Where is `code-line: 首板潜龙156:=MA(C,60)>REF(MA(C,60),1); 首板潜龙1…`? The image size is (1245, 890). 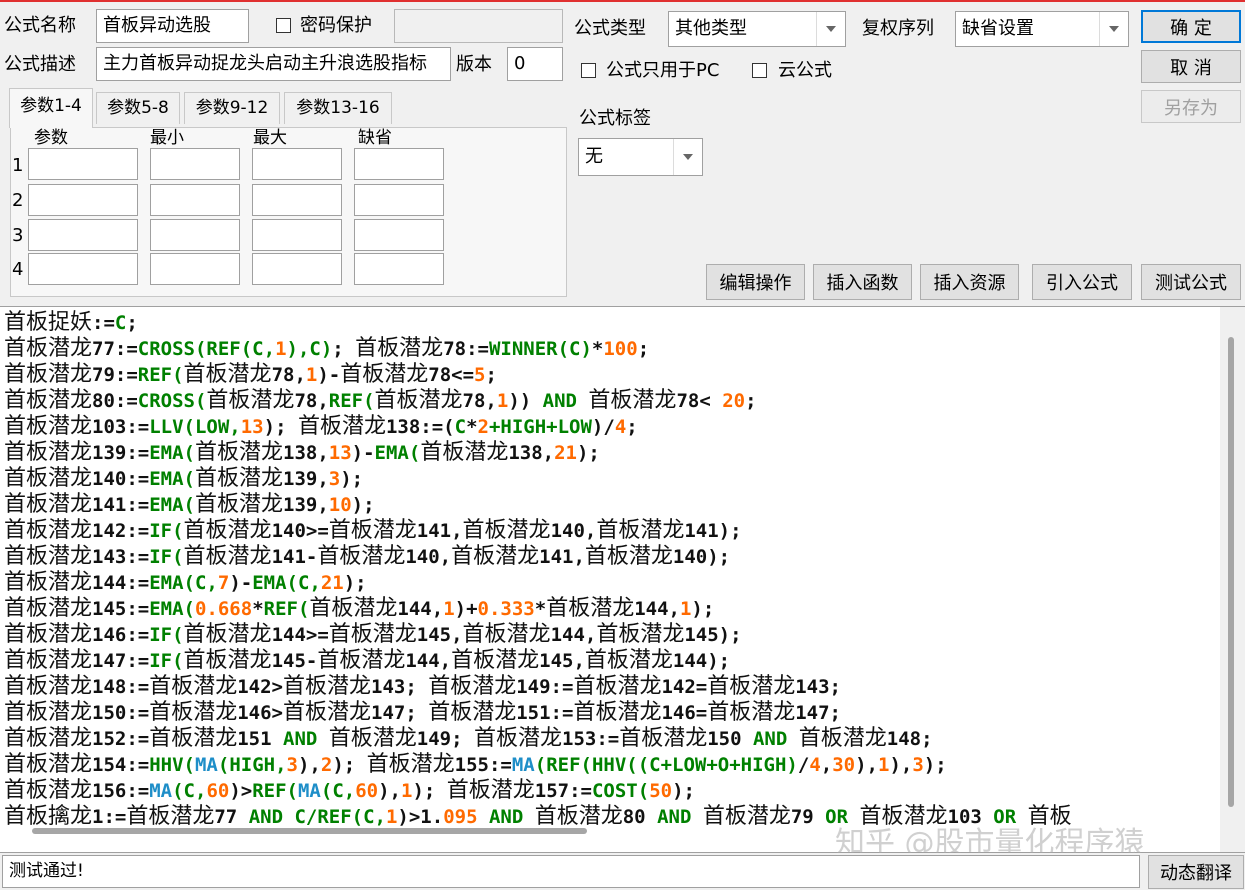
code-line: 首板潜龙156:=MA(C,60)>REF(MA(C,60),1); 首板潜龙1… is located at coordinates (610, 791).